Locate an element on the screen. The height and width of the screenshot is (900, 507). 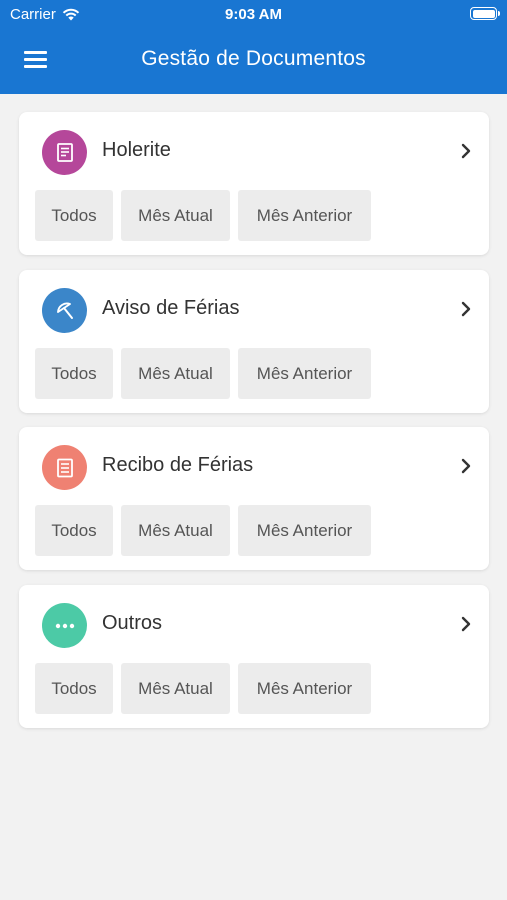
category-card-holerite: Holerite Todos Mês Atual Mês Anterior is located at coordinates (254, 183).